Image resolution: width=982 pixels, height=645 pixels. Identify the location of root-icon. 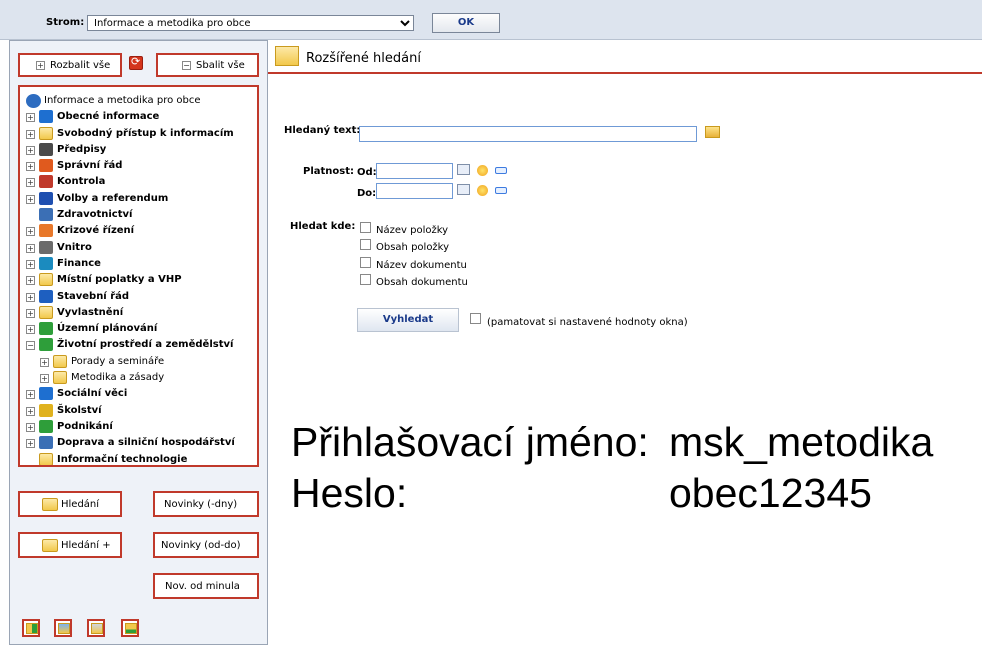
(33, 101).